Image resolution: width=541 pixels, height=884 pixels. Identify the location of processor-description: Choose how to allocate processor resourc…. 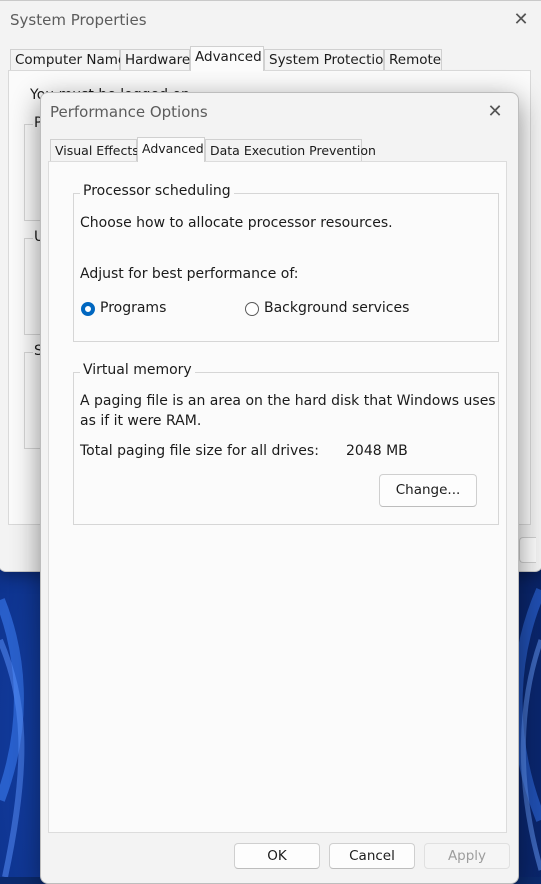
(236, 223).